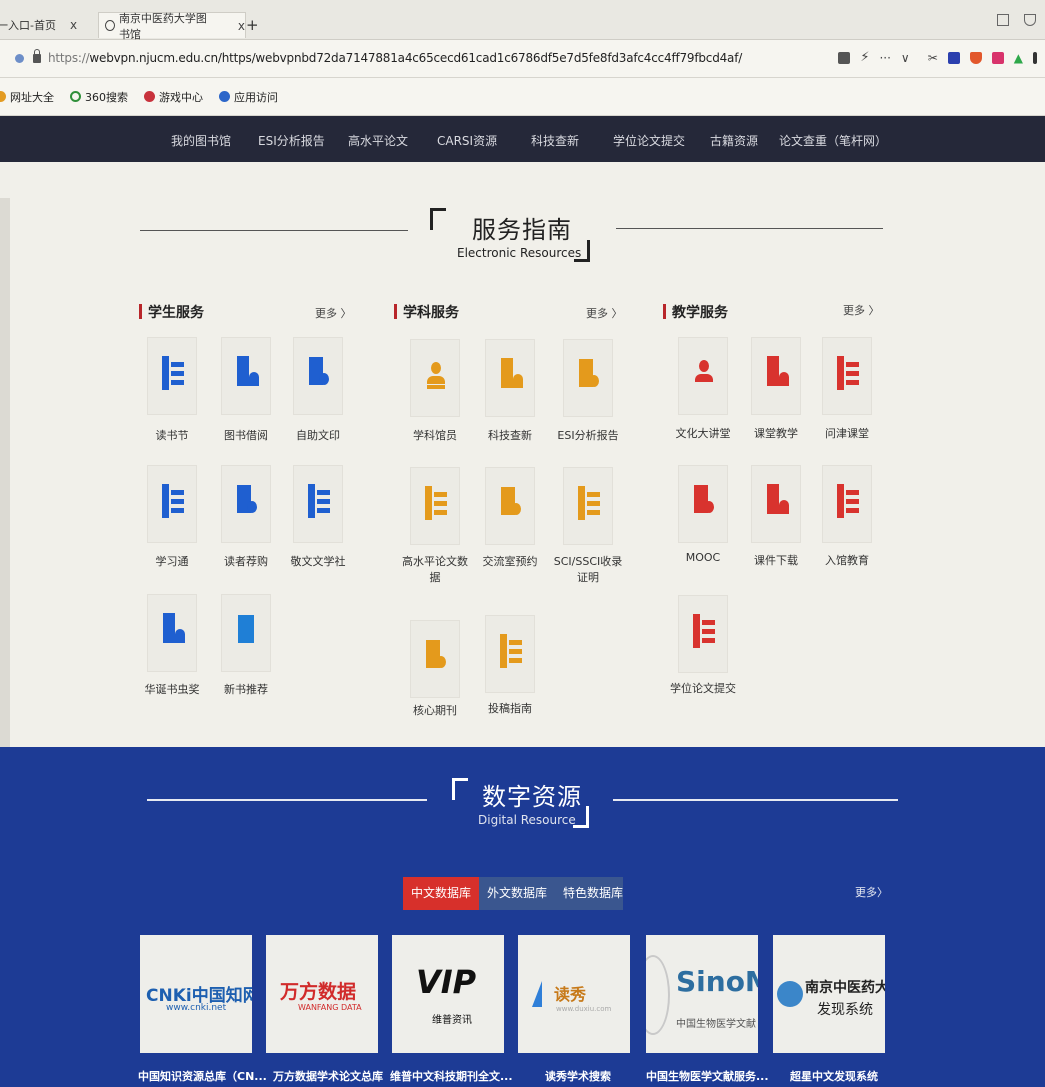 This screenshot has height=1087, width=1045. Describe the element at coordinates (246, 376) in the screenshot. I see `service-tile-book-borrowing` at that location.